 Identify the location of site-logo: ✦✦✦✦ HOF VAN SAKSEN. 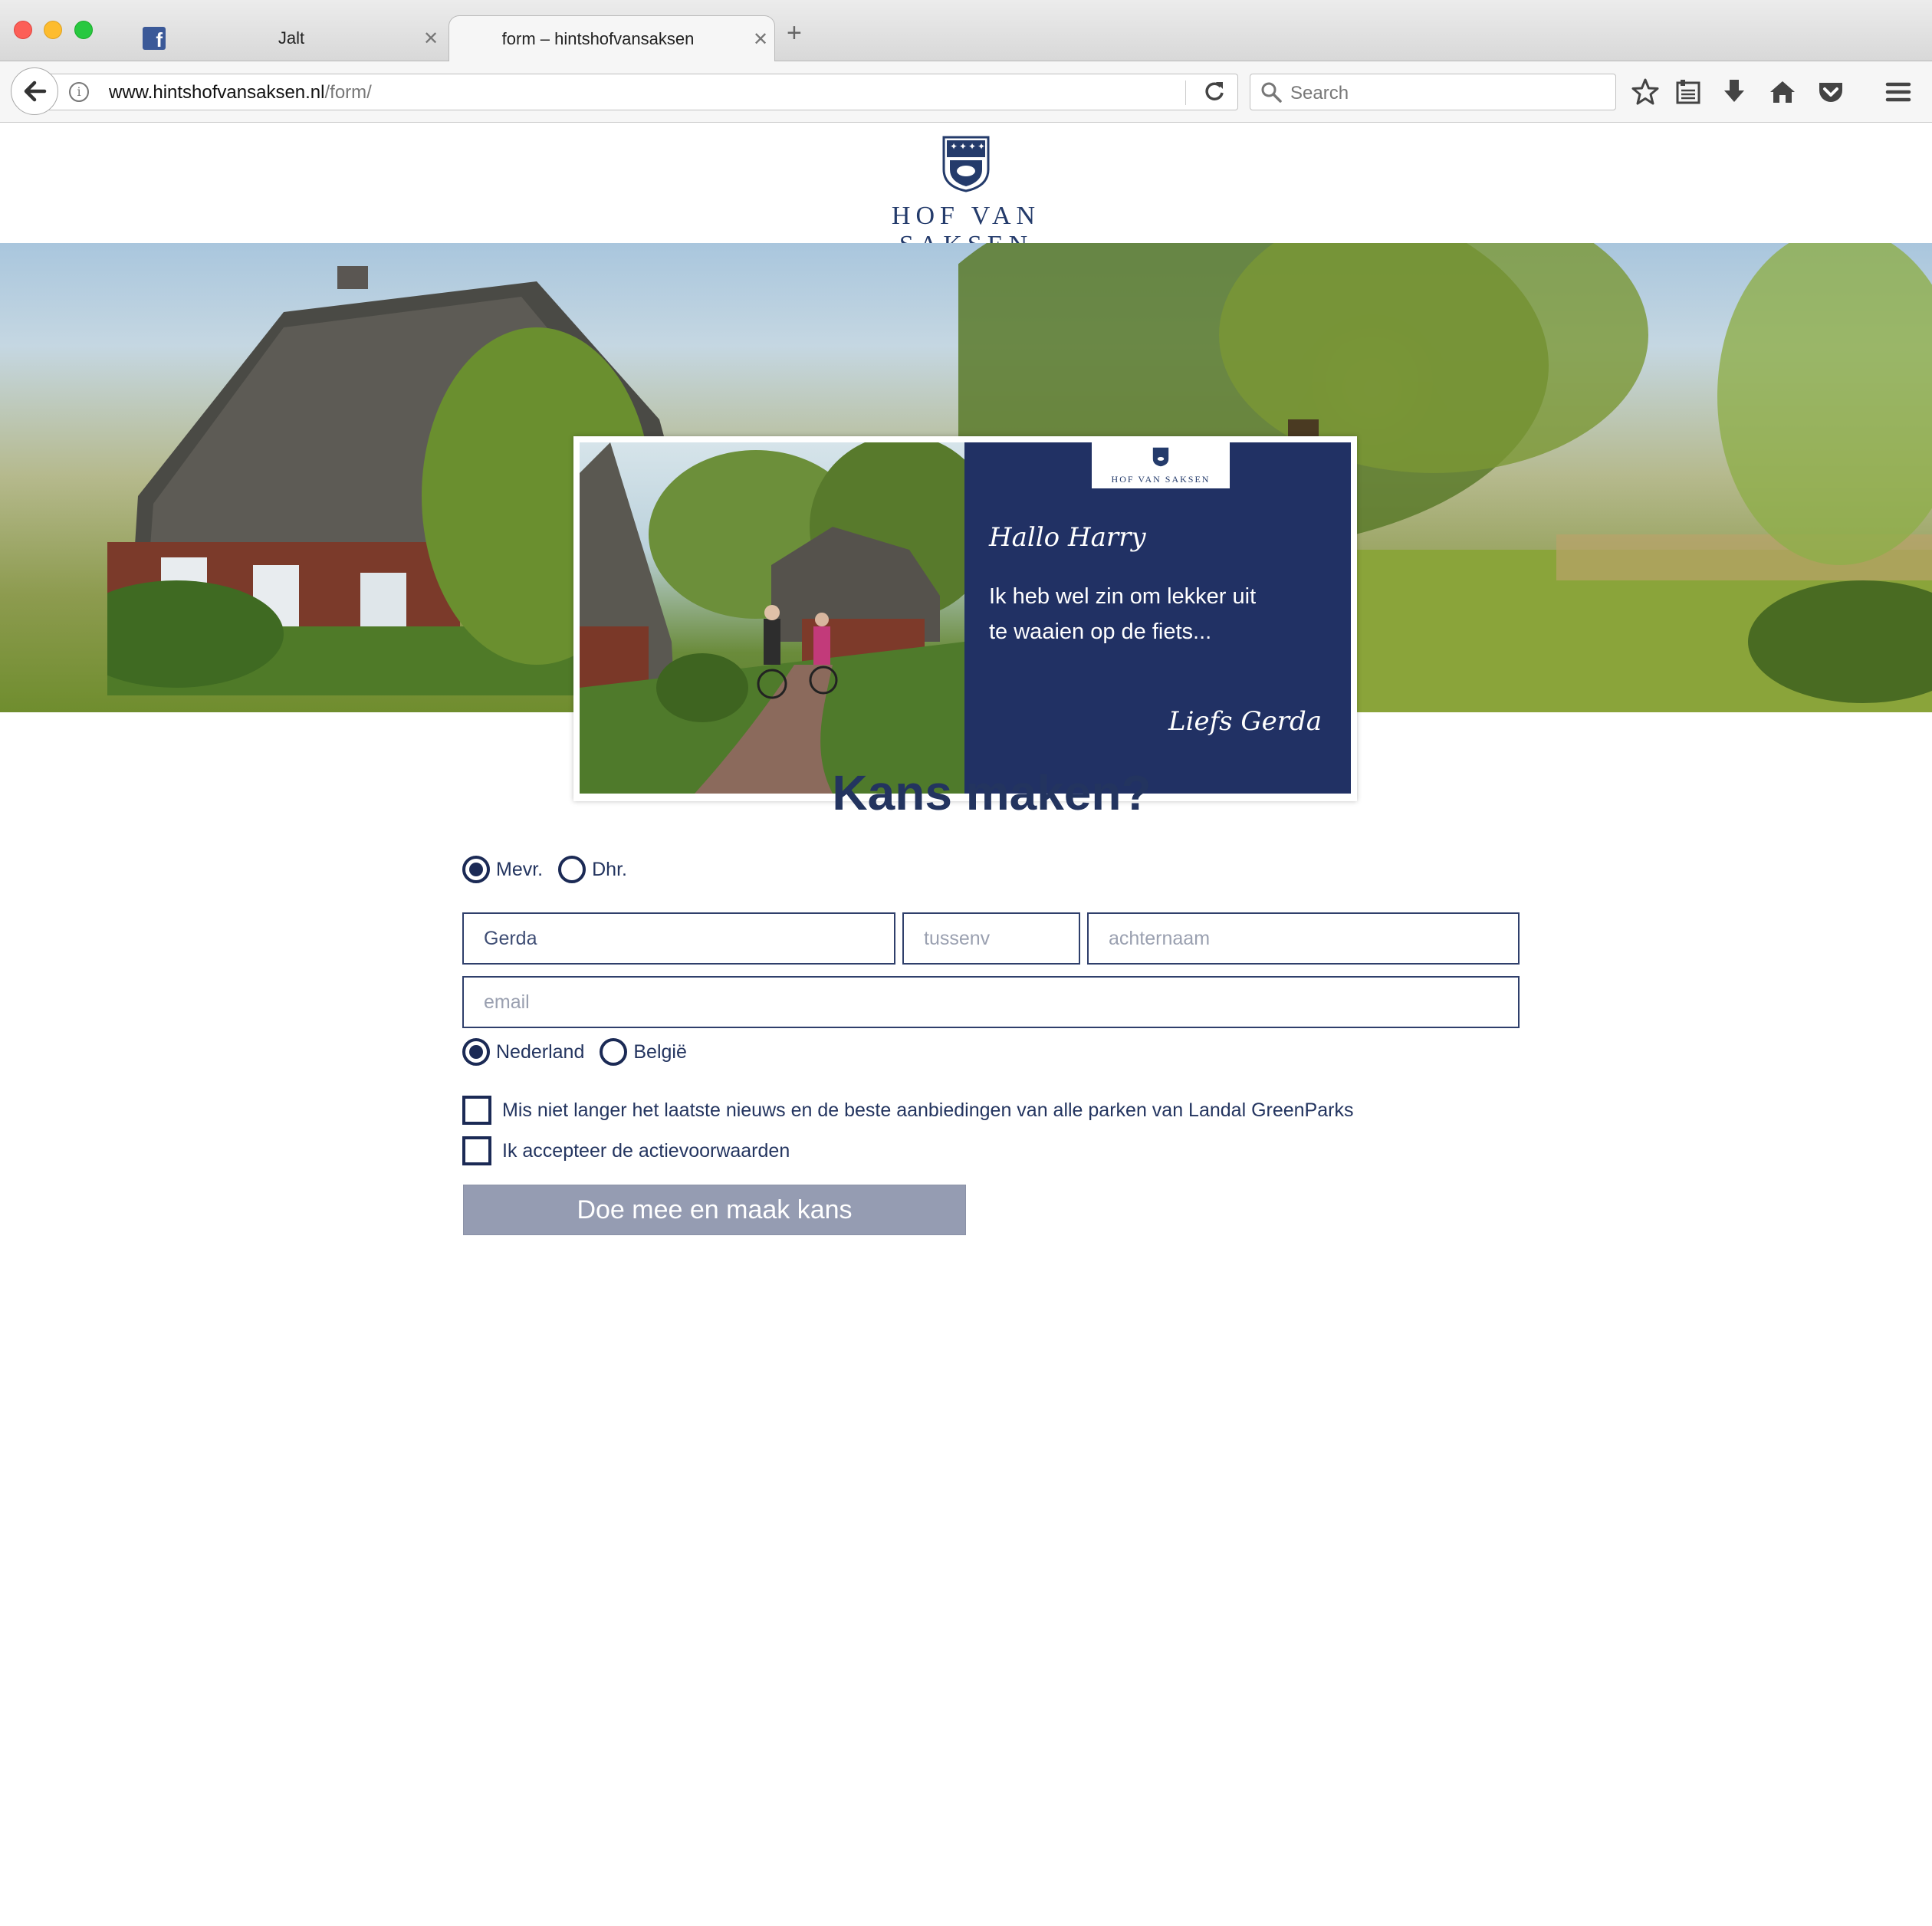
(966, 198).